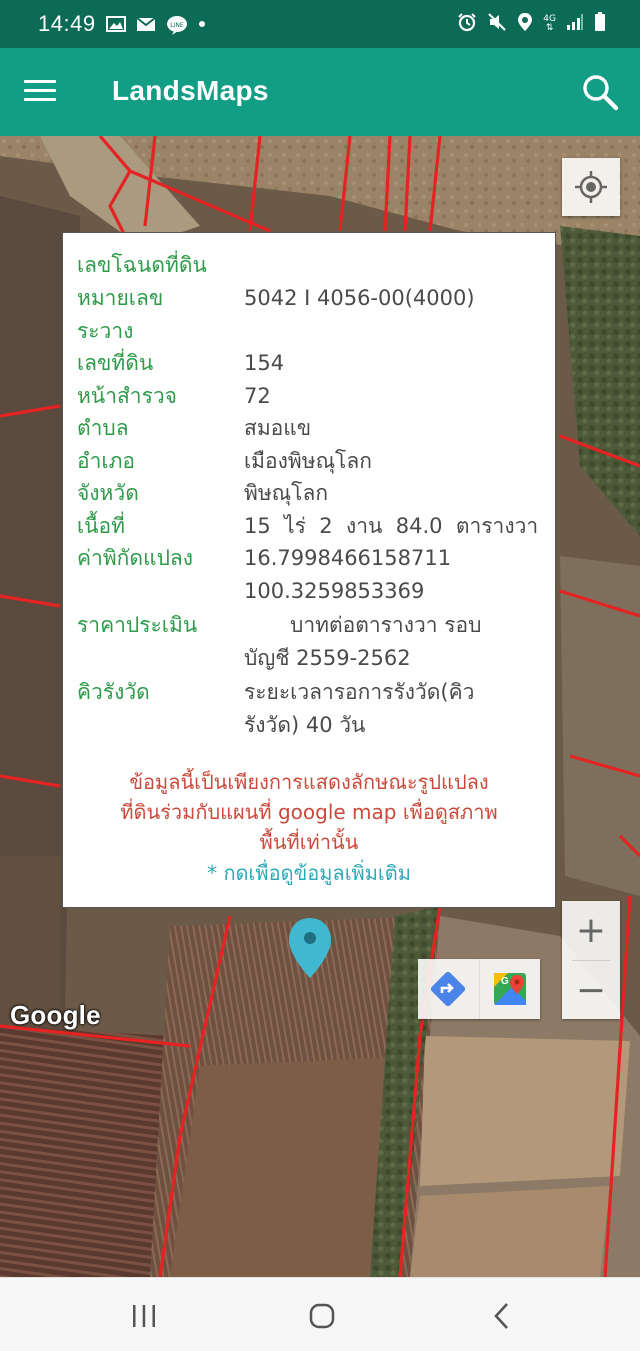  I want to click on status-time: 14:49, so click(67, 23).